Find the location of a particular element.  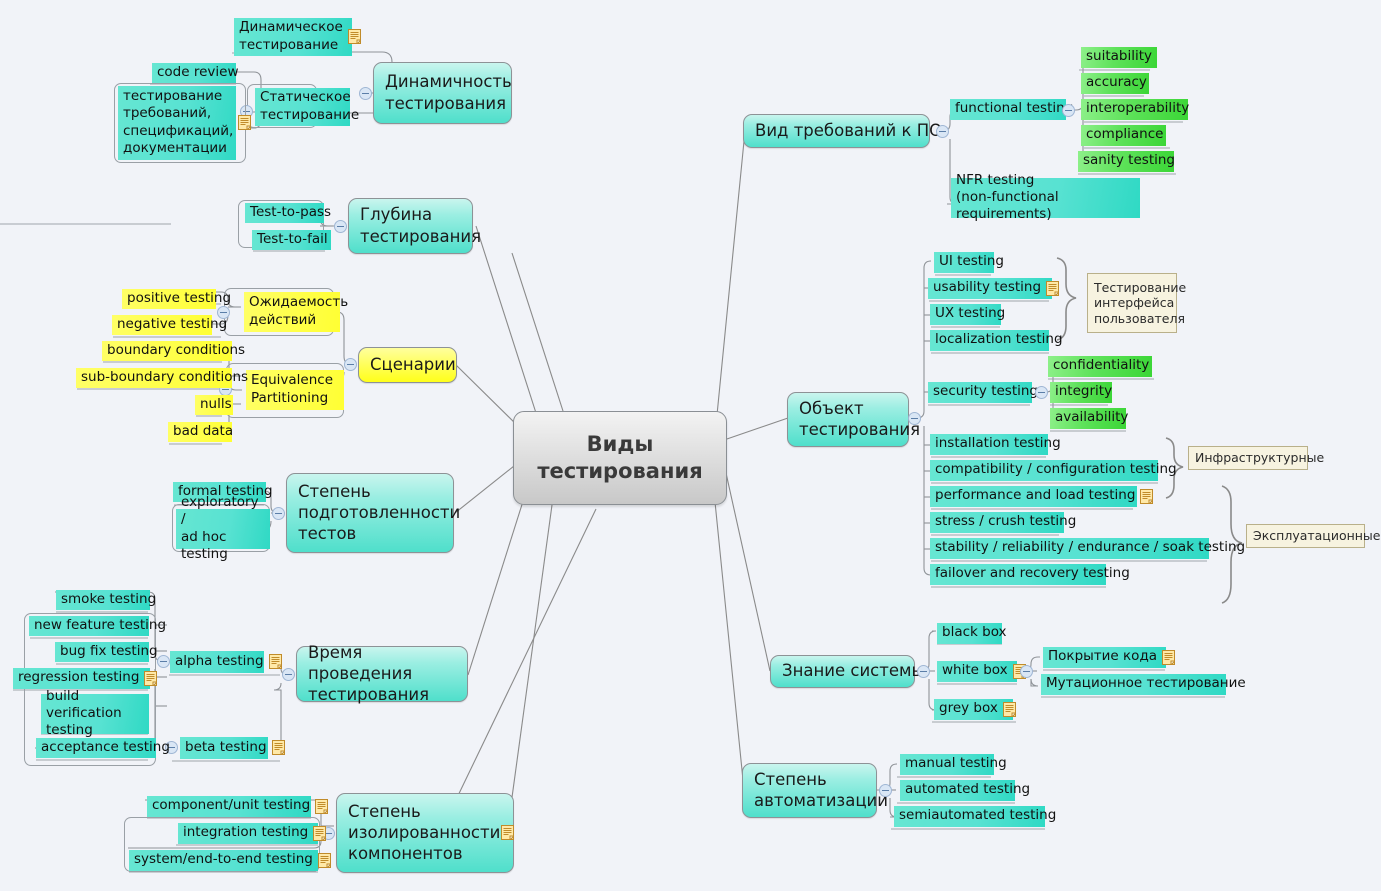

leaf-acceptance-testing: acceptance testing is located at coordinates (103, 748).